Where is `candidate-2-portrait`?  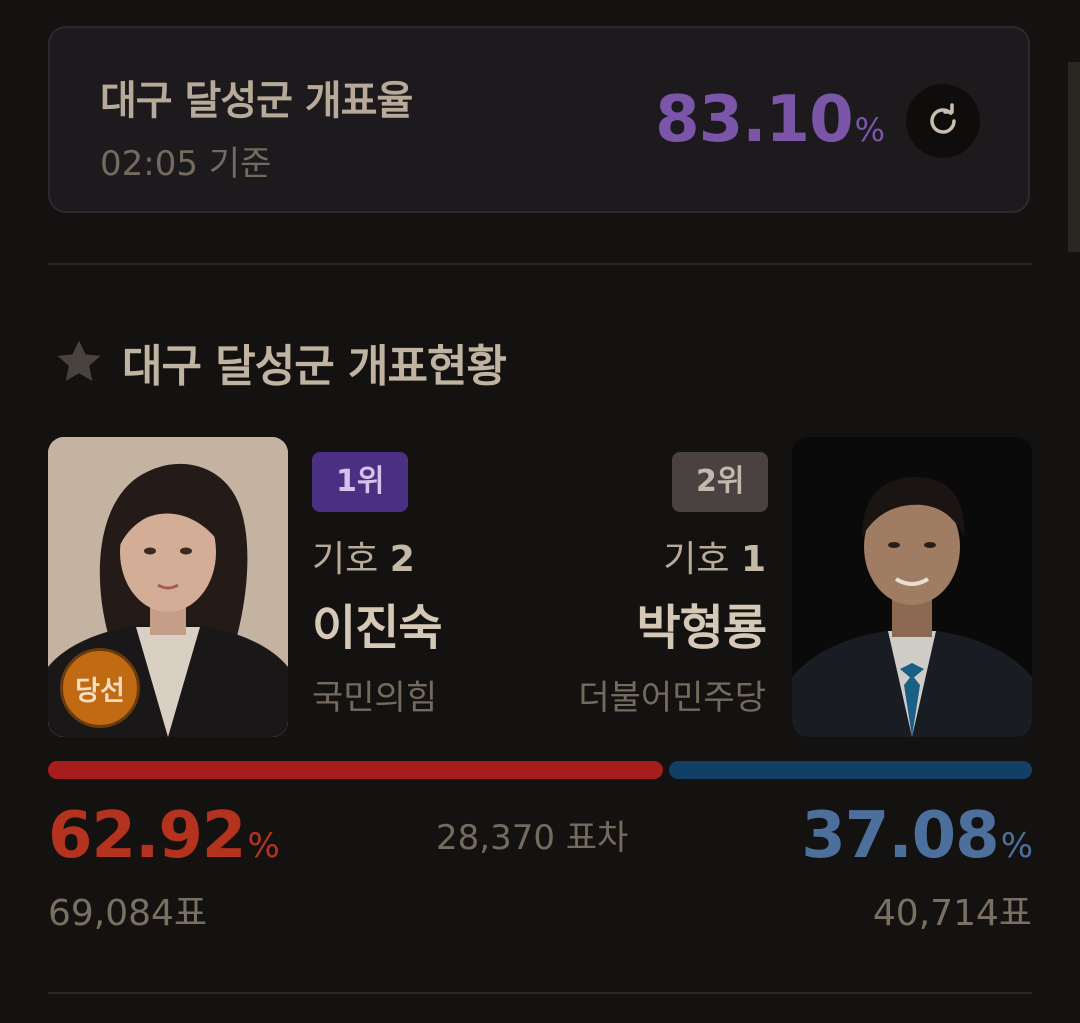 candidate-2-portrait is located at coordinates (912, 587).